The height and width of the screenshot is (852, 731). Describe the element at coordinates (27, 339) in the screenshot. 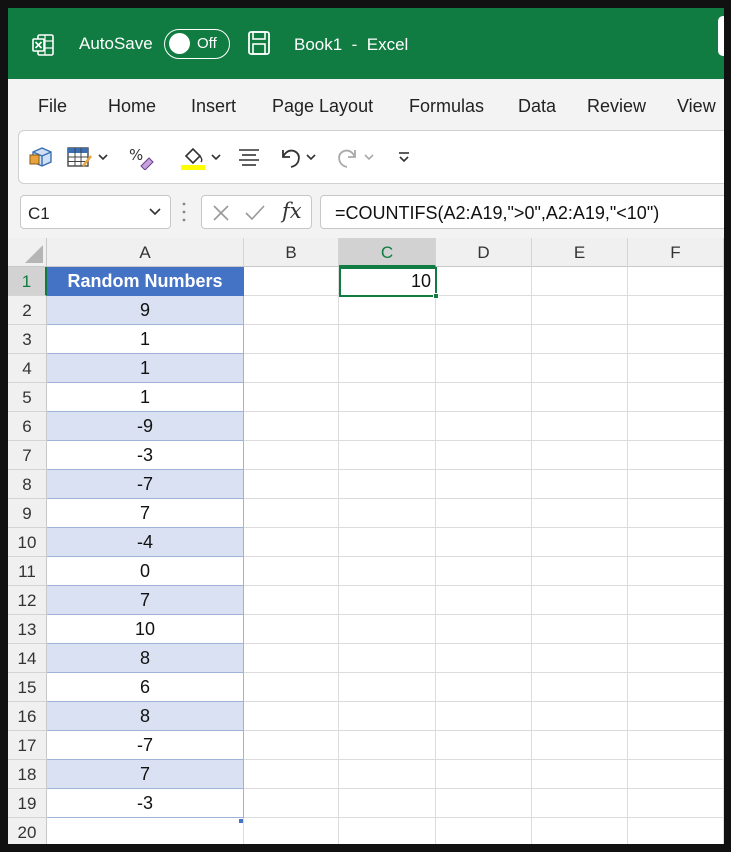

I see `row-header-3: 3` at that location.